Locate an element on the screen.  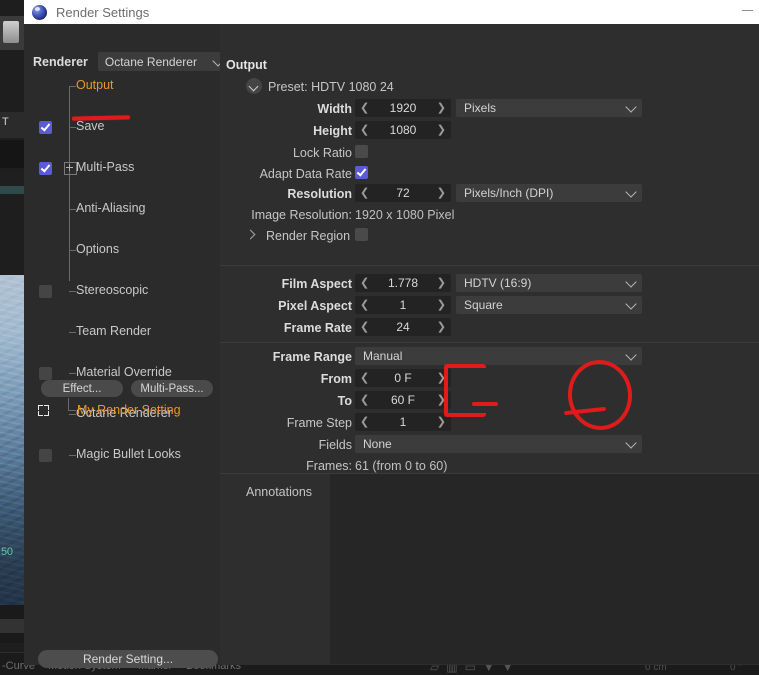
pixel-aspect-value: 1 is located at coordinates (403, 305).